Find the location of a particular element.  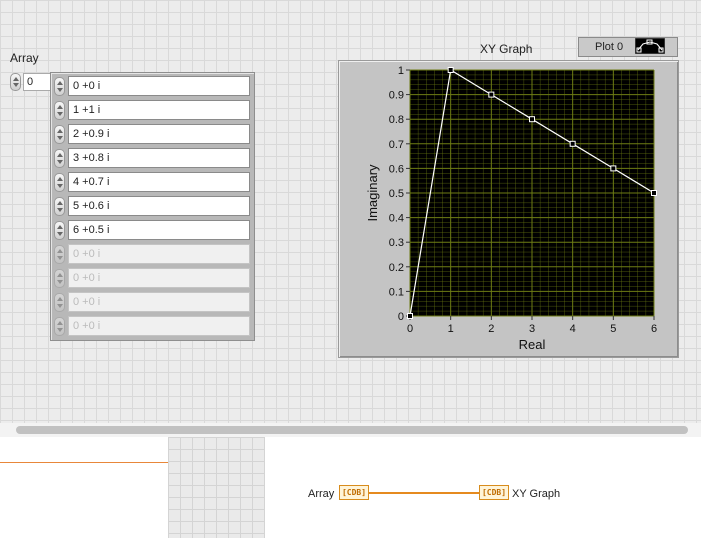

x-tick-label: 6 is located at coordinates (654, 329).